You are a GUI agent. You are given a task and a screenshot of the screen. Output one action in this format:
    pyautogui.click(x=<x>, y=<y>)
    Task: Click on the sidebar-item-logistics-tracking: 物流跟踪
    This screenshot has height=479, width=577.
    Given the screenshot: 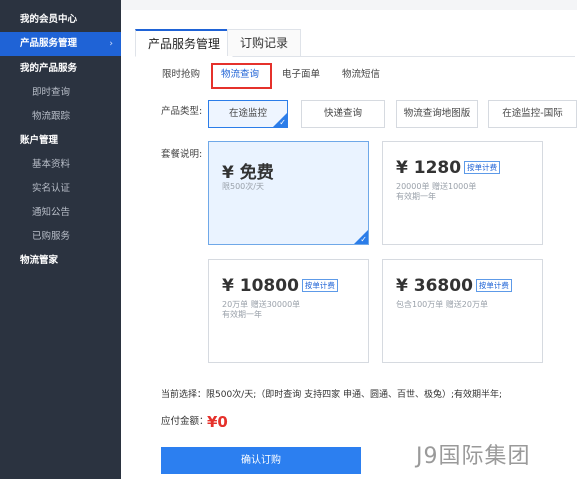 What is the action you would take?
    pyautogui.click(x=60, y=117)
    